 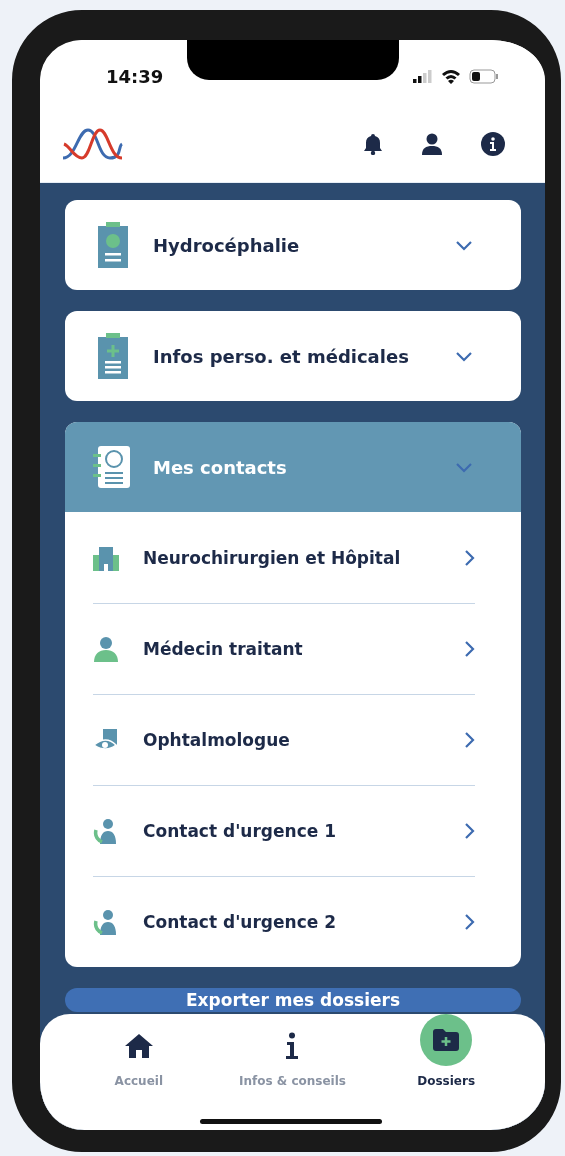 What do you see at coordinates (432, 143) in the screenshot?
I see `profile-icon` at bounding box center [432, 143].